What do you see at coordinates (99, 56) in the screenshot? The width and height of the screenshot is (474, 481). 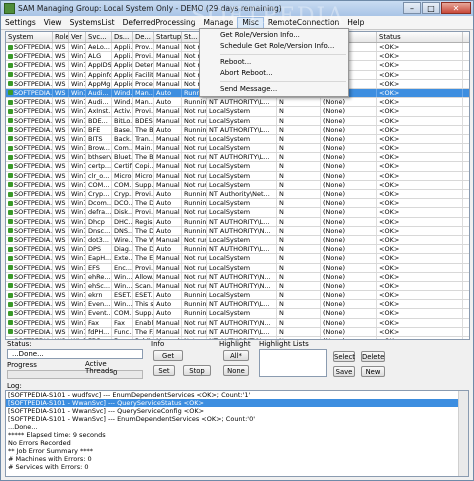 I see `table-cell: ALG` at bounding box center [99, 56].